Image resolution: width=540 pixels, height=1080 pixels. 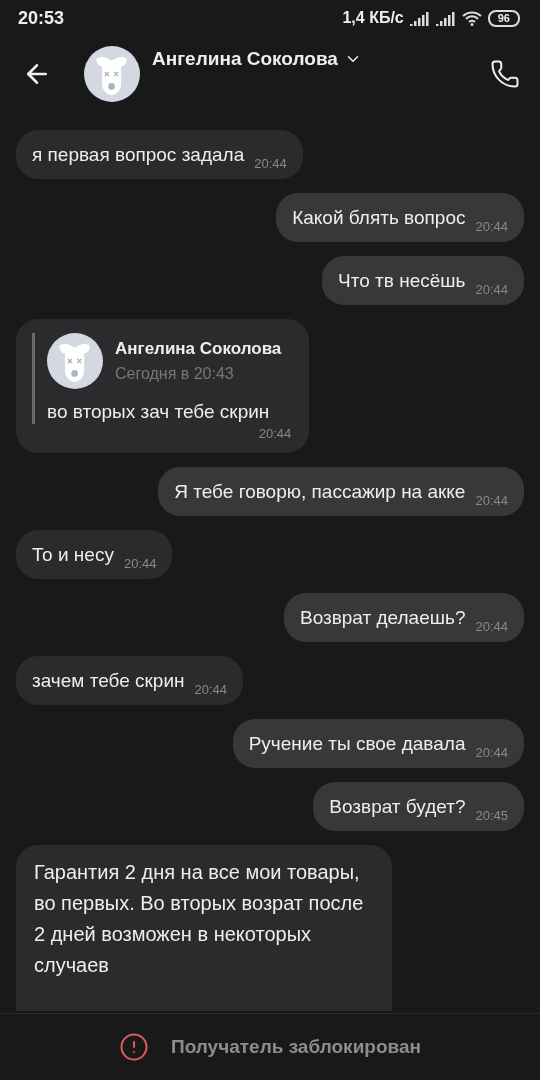 What do you see at coordinates (73, 555) in the screenshot?
I see `message-text: То и несу` at bounding box center [73, 555].